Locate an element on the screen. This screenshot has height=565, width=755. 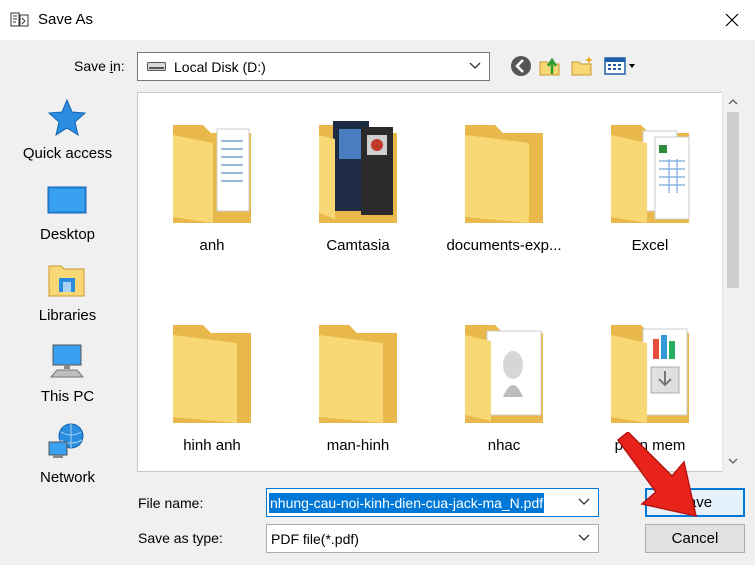
list-item-excel: Excel is located at coordinates (650, 183).